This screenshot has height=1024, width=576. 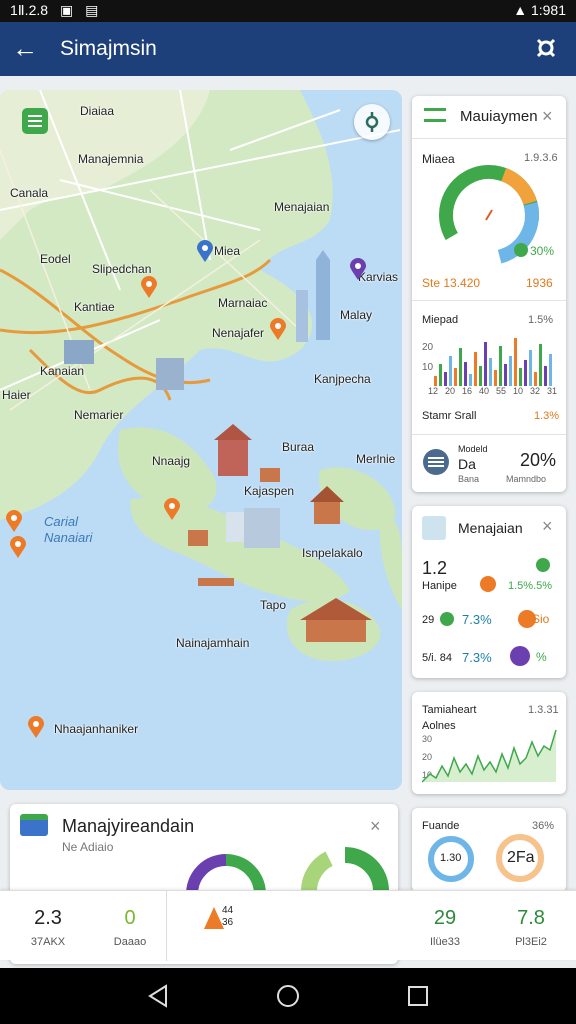 I want to click on stat-label: Ilüe33, so click(x=445, y=942).